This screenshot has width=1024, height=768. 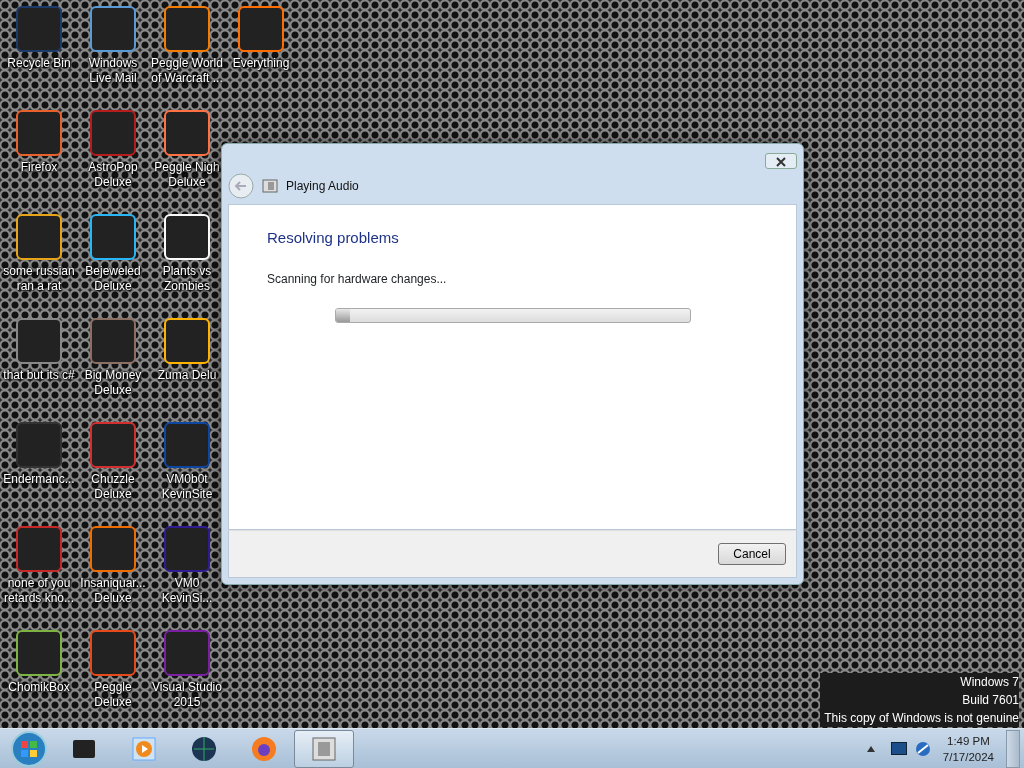 What do you see at coordinates (39, 266) in the screenshot?
I see `desktop-shortcut: some russian ran a rat` at bounding box center [39, 266].